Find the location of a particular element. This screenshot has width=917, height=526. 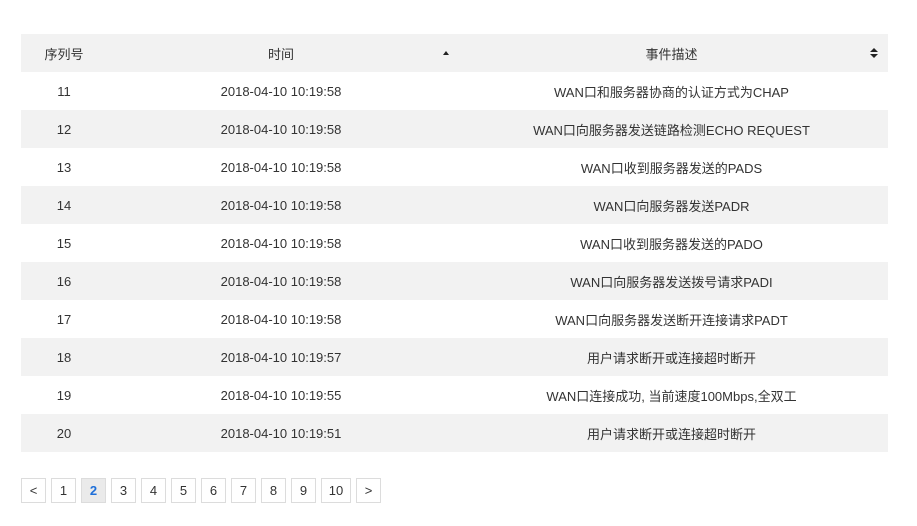

page-button-6: 6 is located at coordinates (213, 490).